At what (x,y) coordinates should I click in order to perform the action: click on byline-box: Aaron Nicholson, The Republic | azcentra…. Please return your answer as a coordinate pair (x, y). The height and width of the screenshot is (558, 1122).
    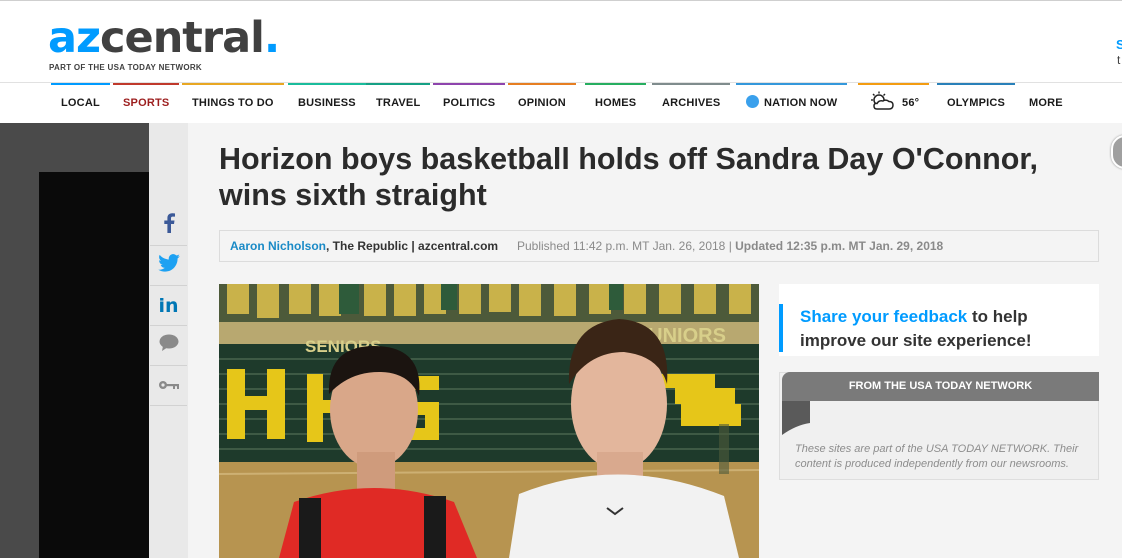
    Looking at the image, I should click on (659, 246).